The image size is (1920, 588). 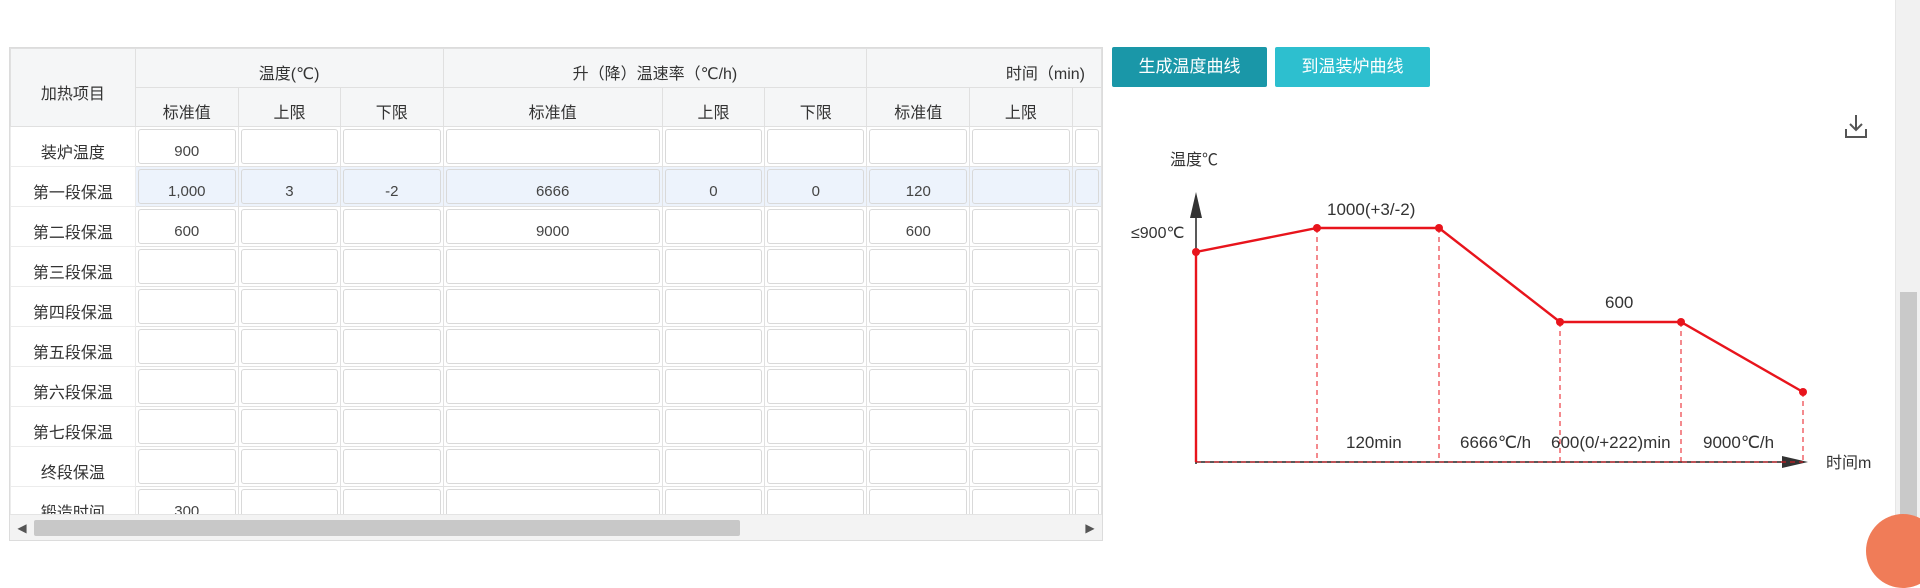 What do you see at coordinates (1908, 410) in the screenshot?
I see `page-scroll-thumb` at bounding box center [1908, 410].